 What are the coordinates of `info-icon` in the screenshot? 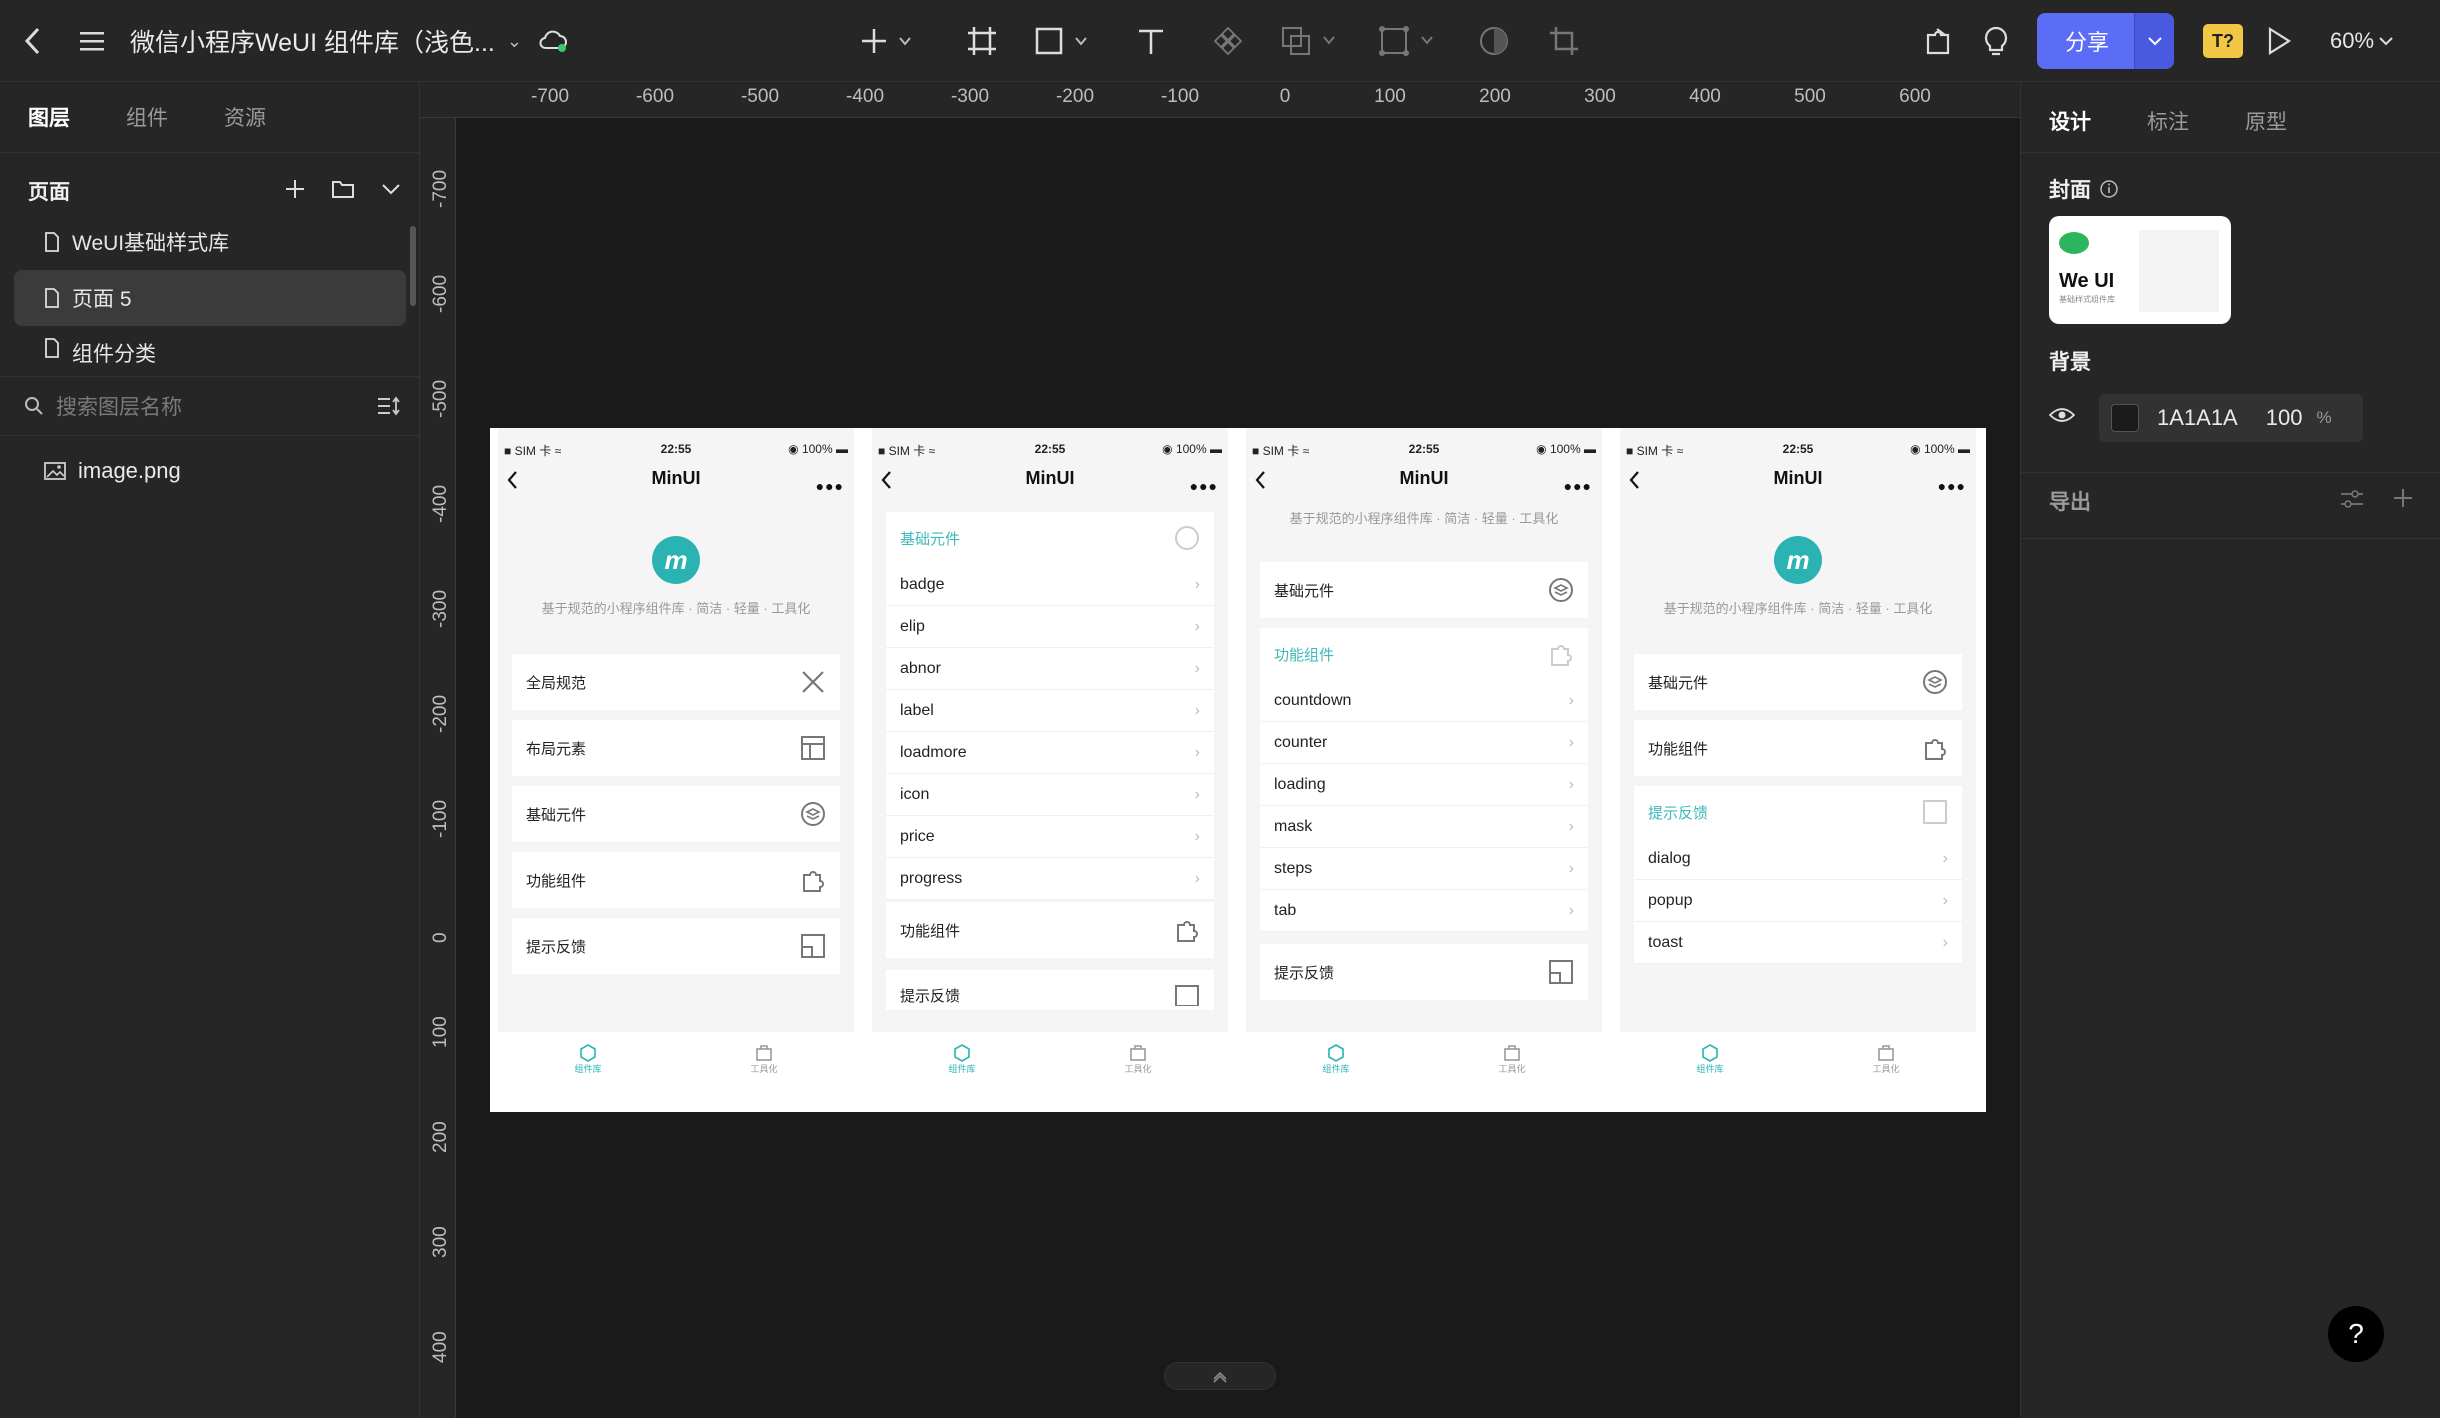 It's located at (2109, 189).